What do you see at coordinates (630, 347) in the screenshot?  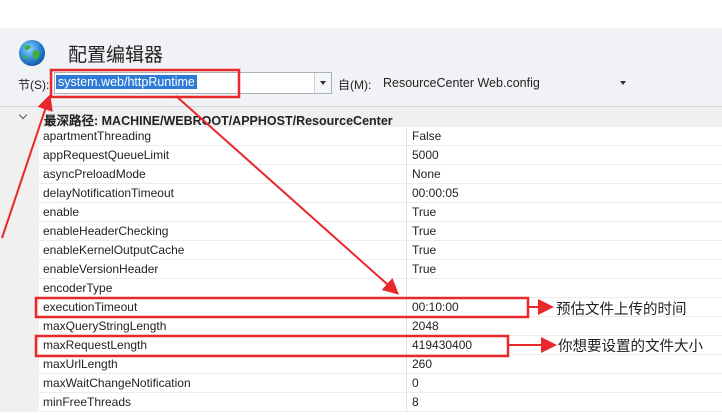 I see `max-request-length-note: 你想要设置的文件大小` at bounding box center [630, 347].